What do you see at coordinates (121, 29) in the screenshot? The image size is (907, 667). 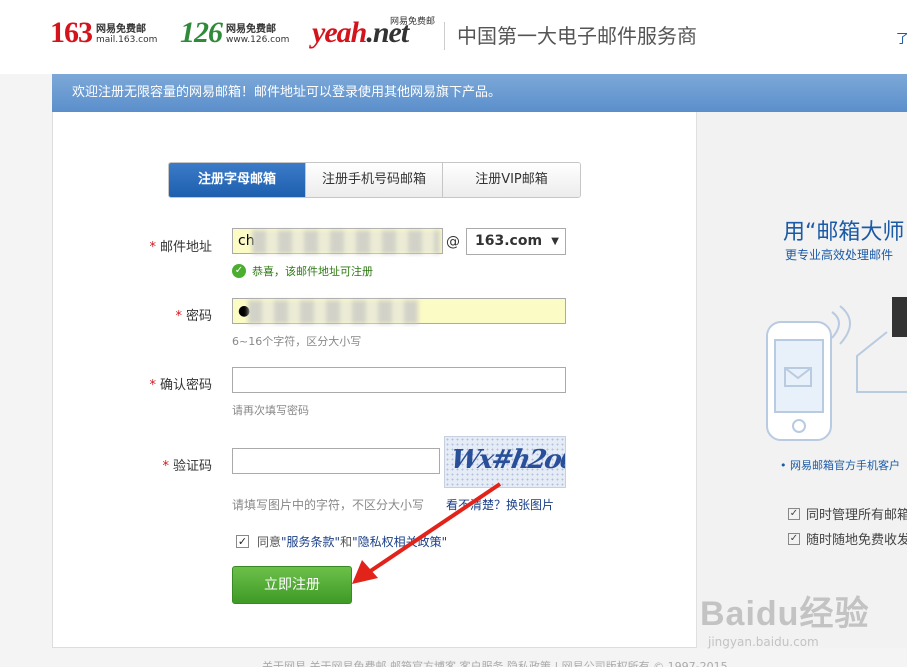 I see `brand-163-tagline: 网易免费邮` at bounding box center [121, 29].